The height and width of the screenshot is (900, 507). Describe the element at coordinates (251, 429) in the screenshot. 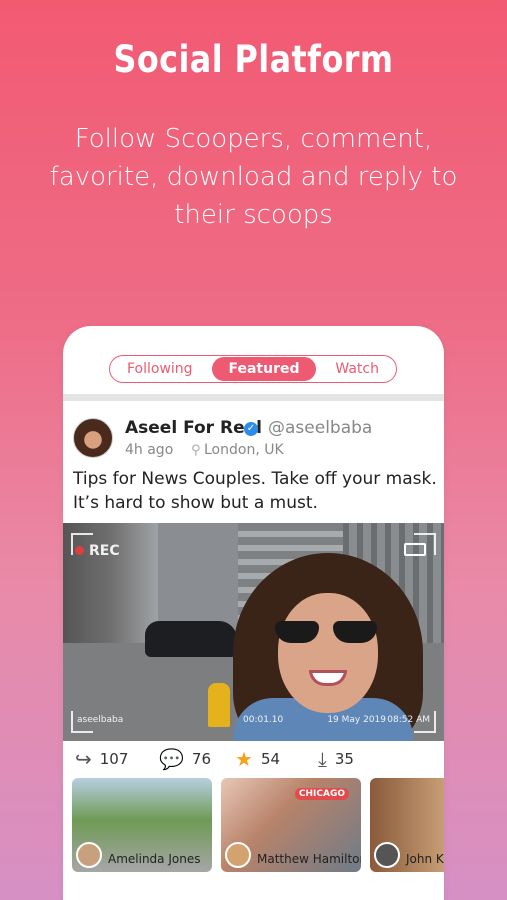

I see `check-badge-icon: ✓` at that location.